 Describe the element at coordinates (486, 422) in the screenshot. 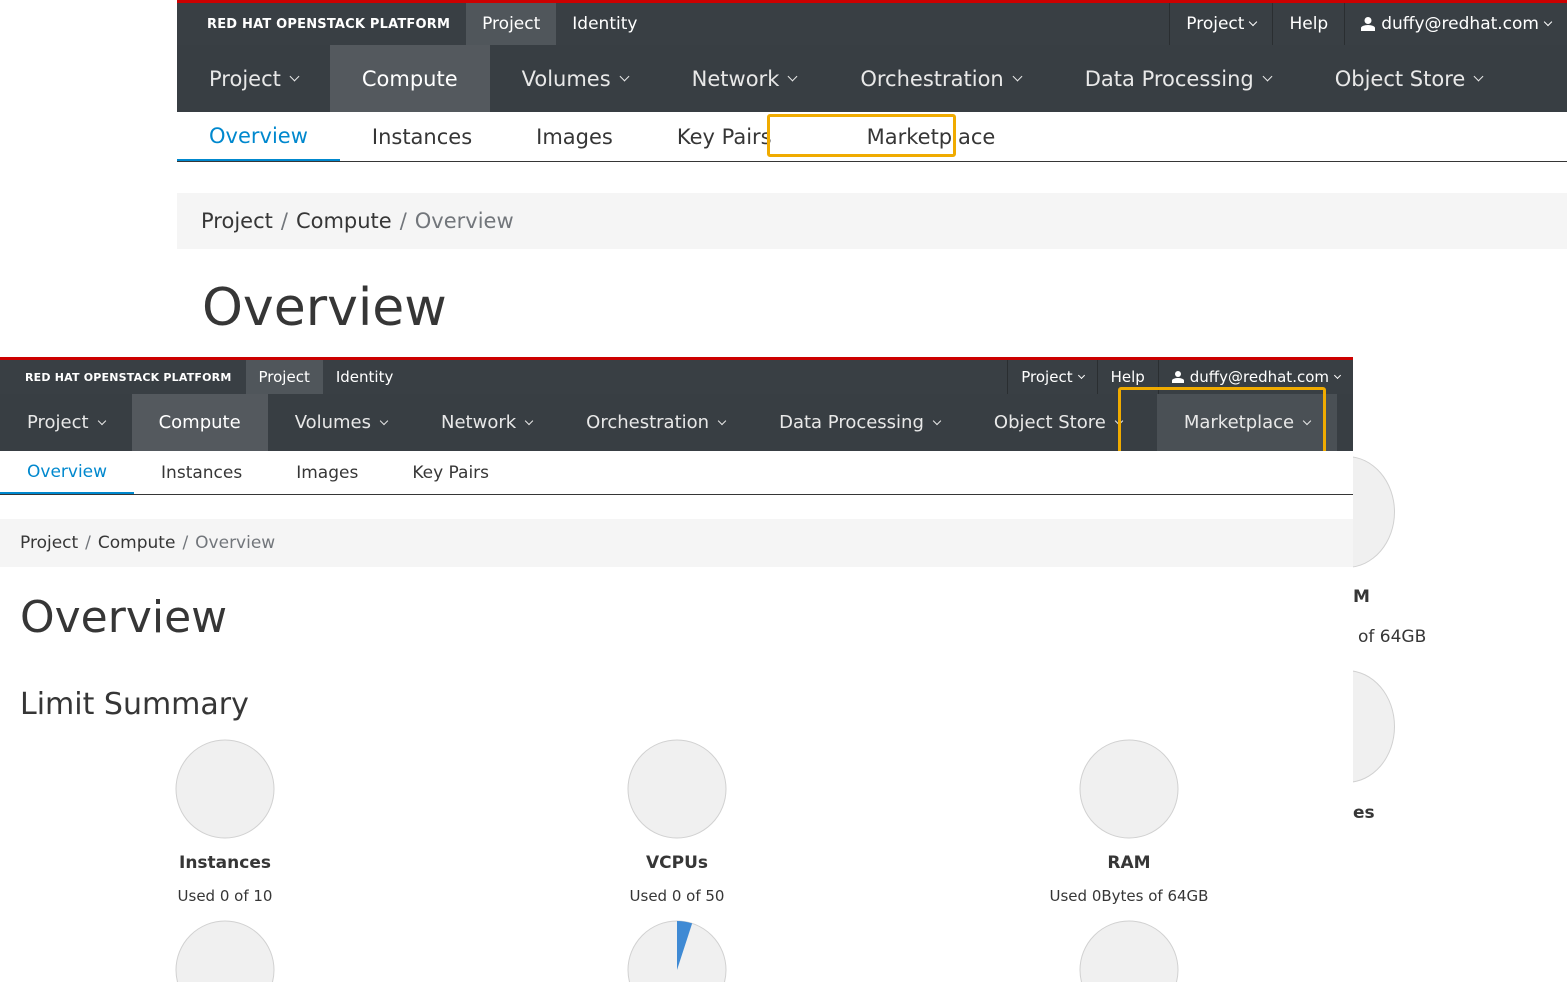

I see `nav-network: Network` at that location.